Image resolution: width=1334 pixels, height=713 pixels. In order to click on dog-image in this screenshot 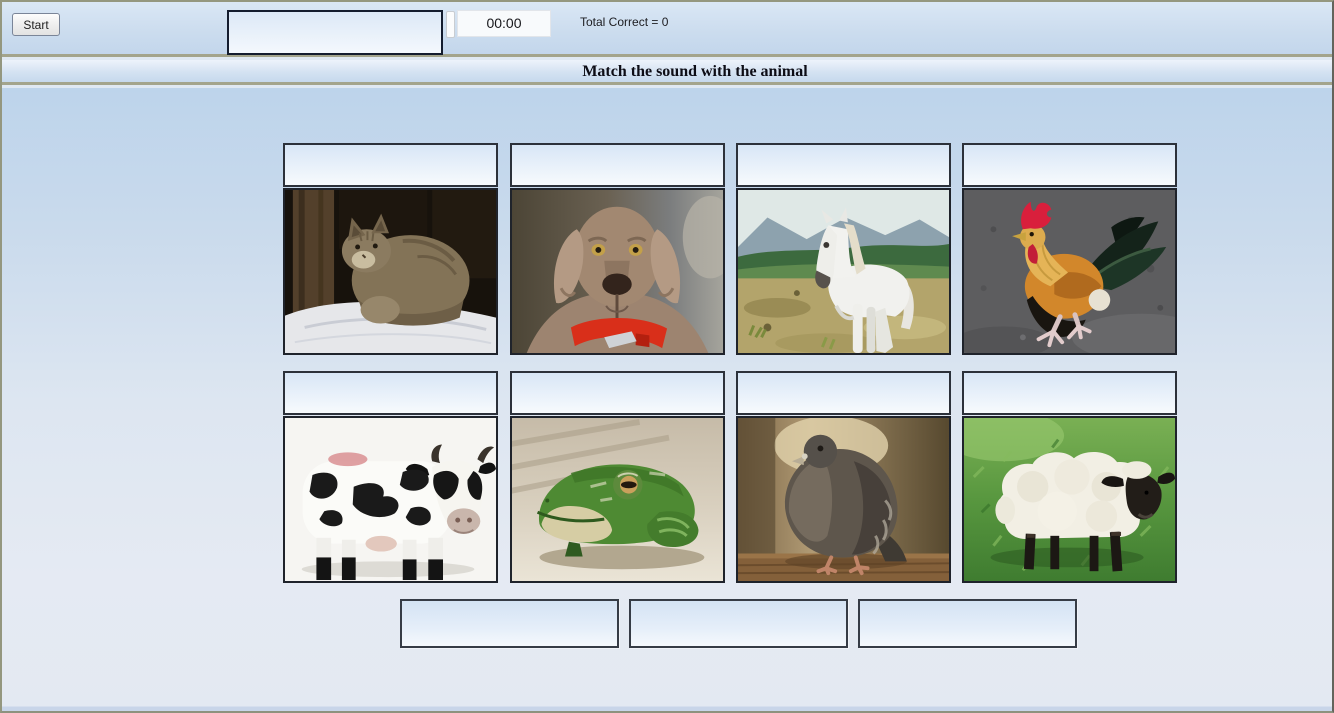, I will do `click(617, 271)`.